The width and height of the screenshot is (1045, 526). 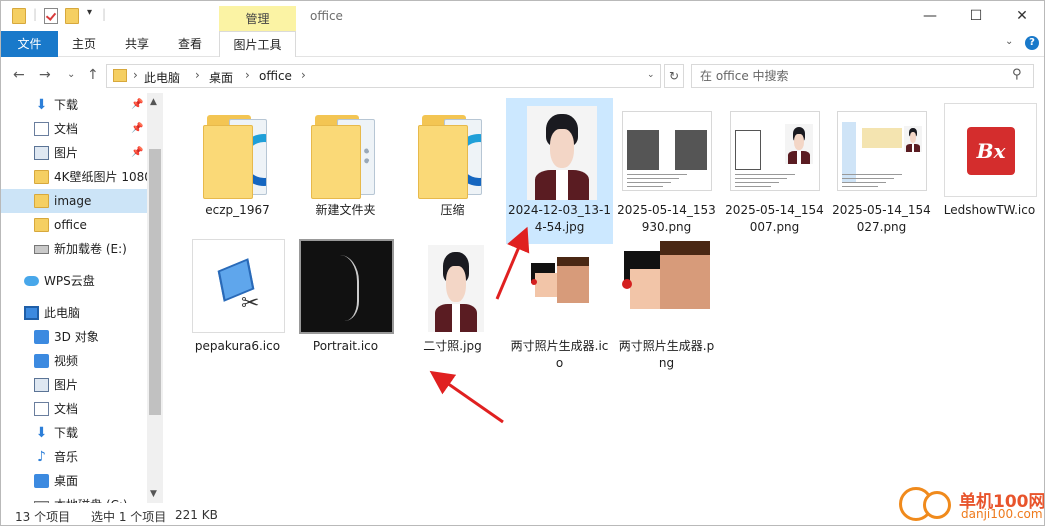 What do you see at coordinates (976, 16) in the screenshot?
I see `maximize-button: ☐` at bounding box center [976, 16].